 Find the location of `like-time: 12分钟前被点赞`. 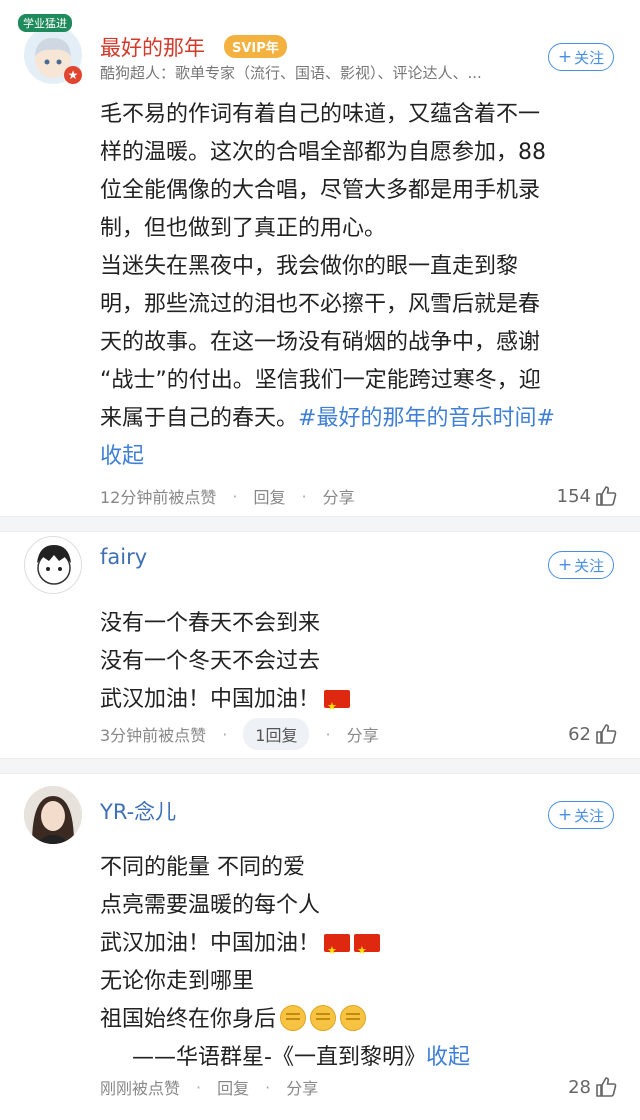

like-time: 12分钟前被点赞 is located at coordinates (158, 497).